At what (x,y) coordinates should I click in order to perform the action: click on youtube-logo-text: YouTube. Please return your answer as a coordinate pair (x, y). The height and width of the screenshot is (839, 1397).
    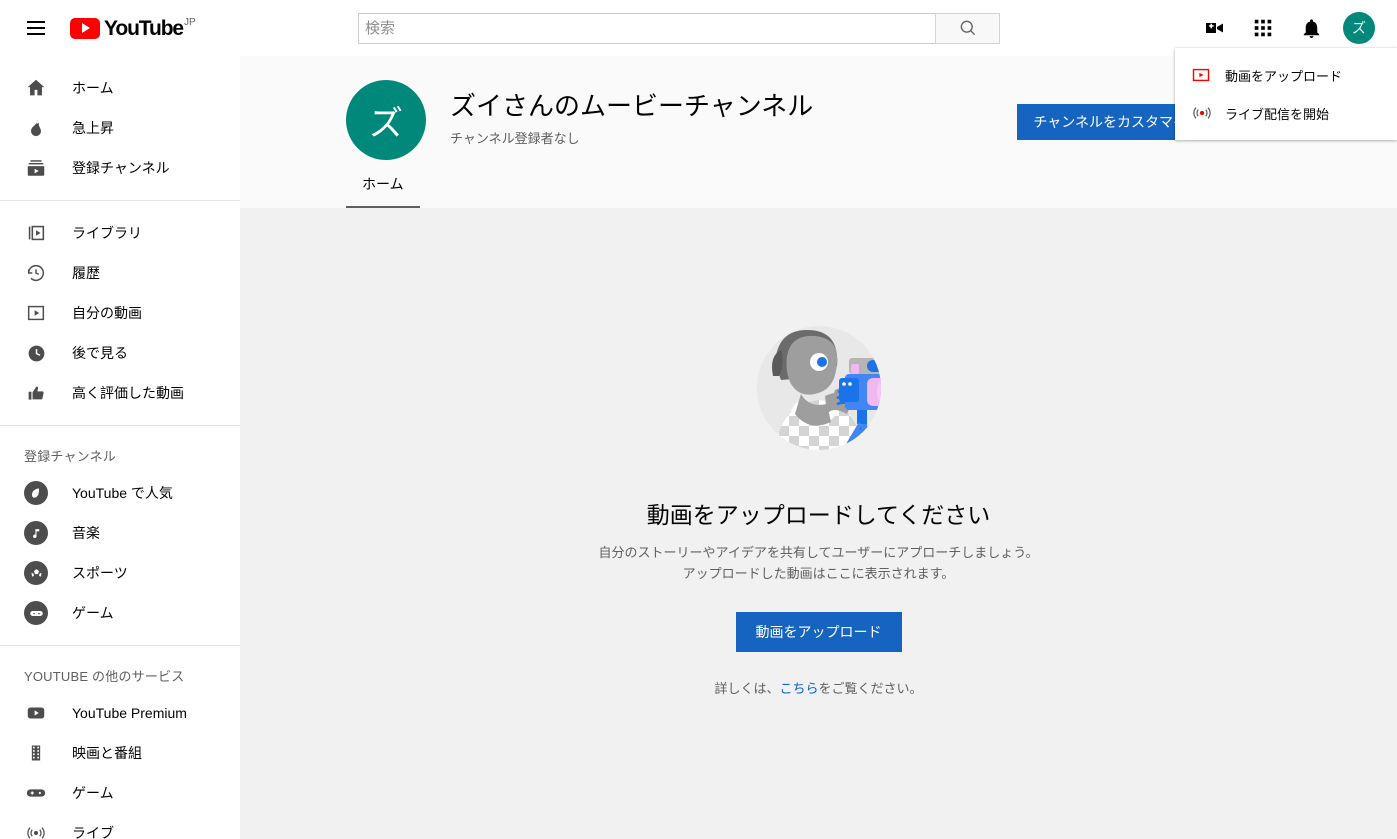
    Looking at the image, I should click on (144, 28).